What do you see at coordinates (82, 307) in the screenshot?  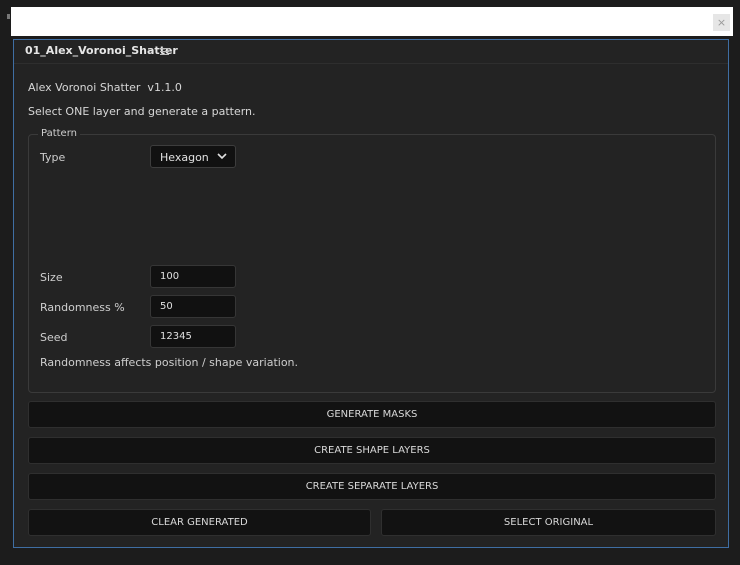 I see `randomness-label: Randomness %` at bounding box center [82, 307].